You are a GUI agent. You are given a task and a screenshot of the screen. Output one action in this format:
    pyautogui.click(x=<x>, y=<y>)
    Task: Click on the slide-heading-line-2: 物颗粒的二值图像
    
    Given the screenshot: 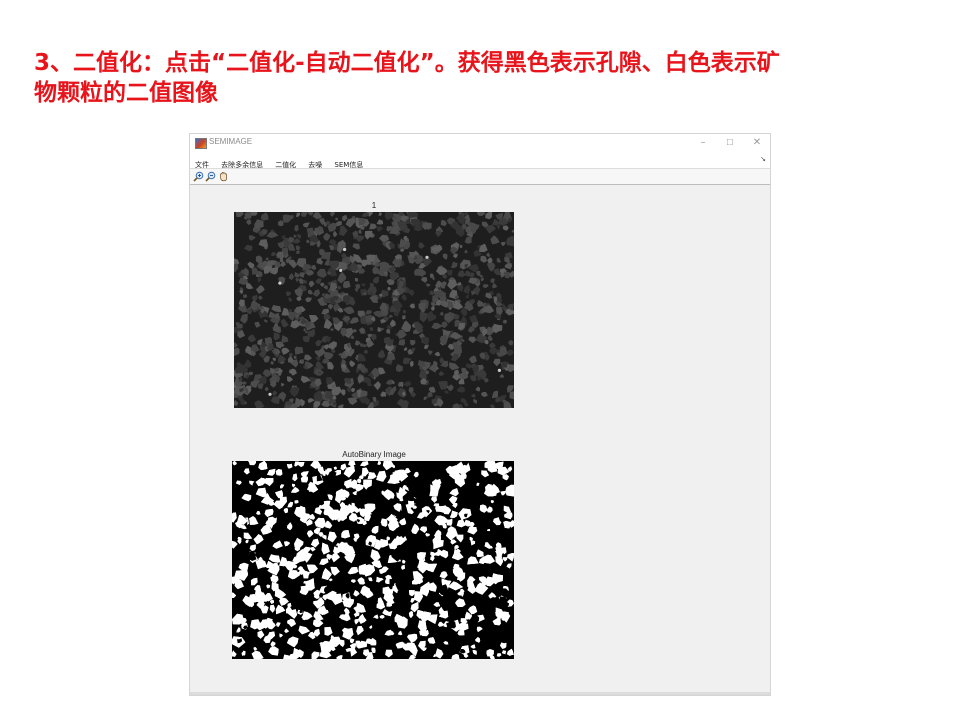 What is the action you would take?
    pyautogui.click(x=126, y=93)
    